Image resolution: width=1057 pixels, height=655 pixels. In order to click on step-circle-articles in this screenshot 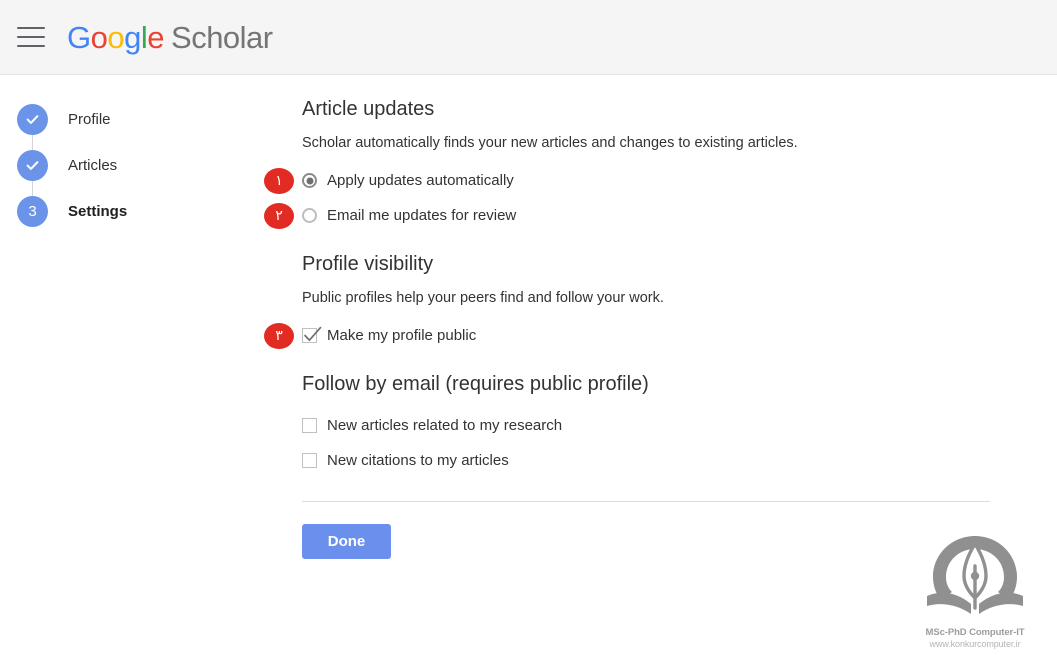, I will do `click(32, 165)`.